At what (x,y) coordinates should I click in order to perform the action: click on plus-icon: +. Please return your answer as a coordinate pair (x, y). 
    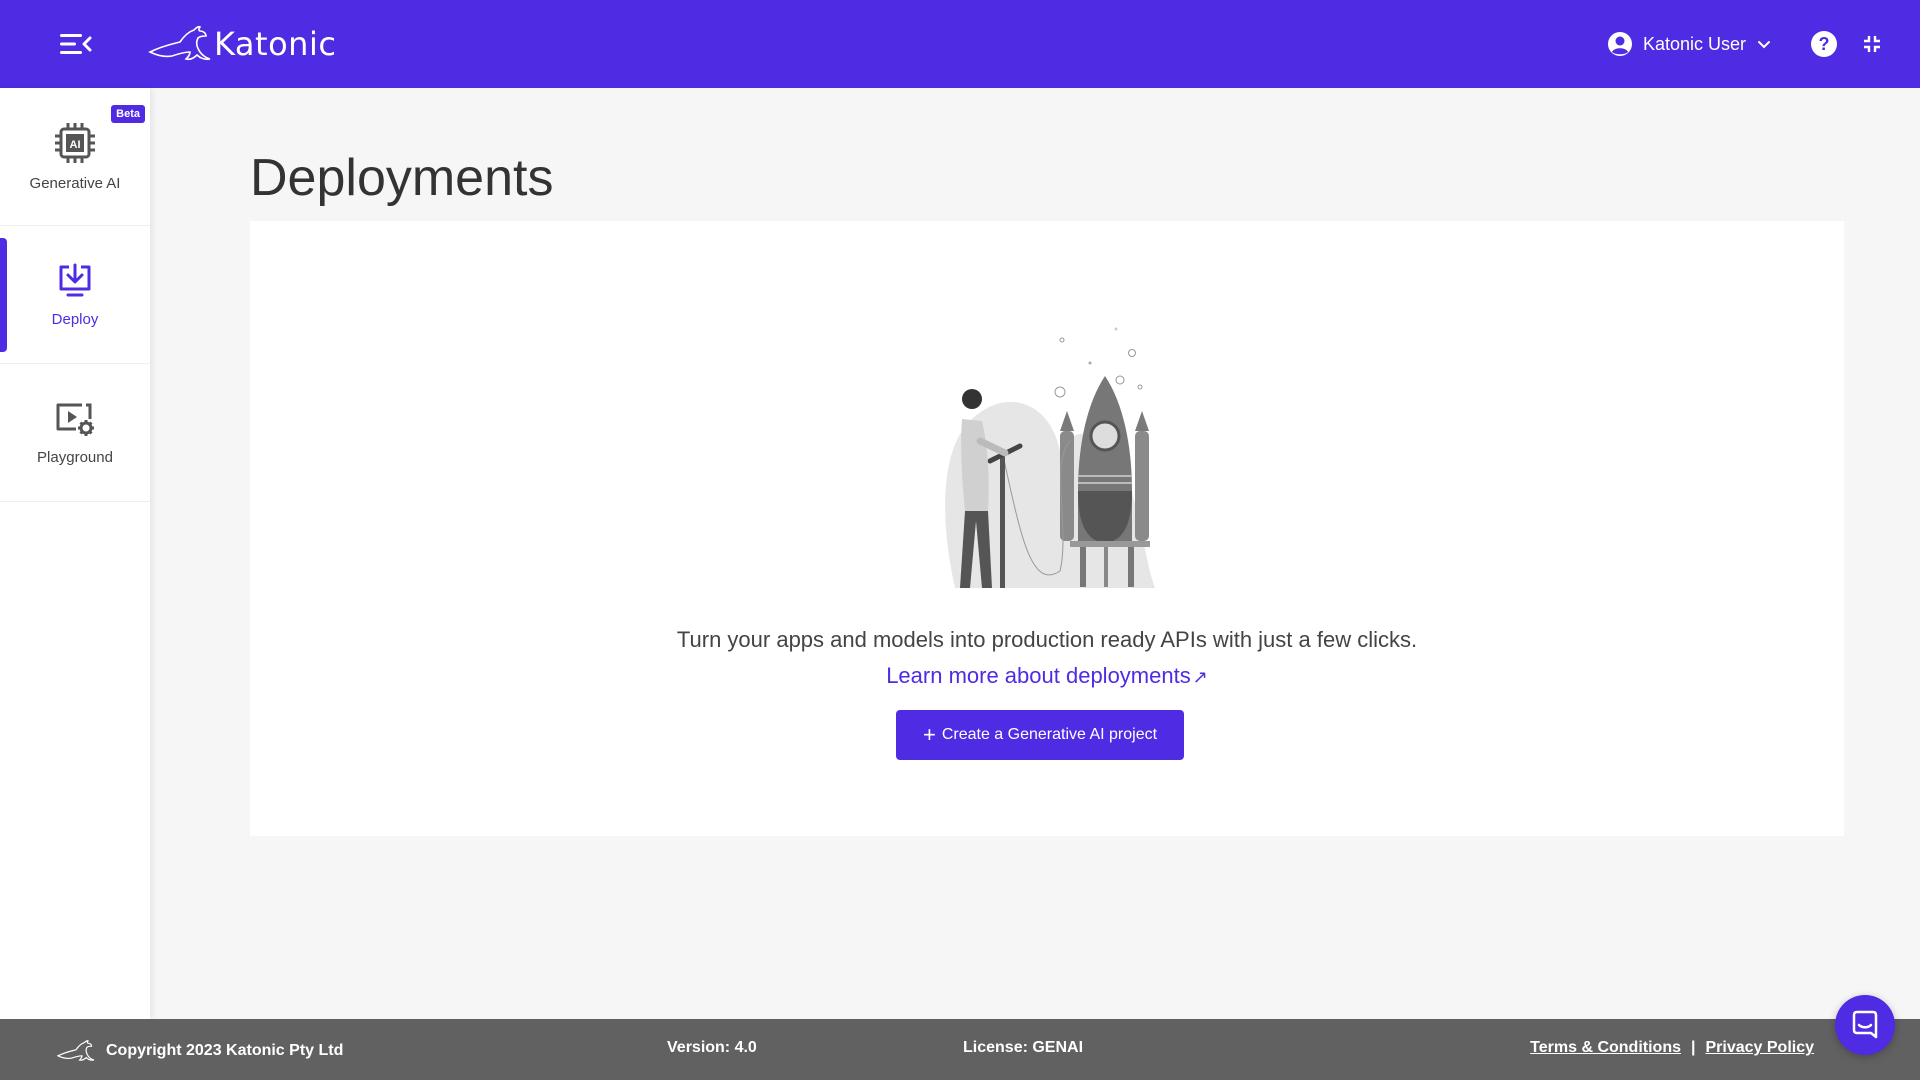
    Looking at the image, I should click on (929, 734).